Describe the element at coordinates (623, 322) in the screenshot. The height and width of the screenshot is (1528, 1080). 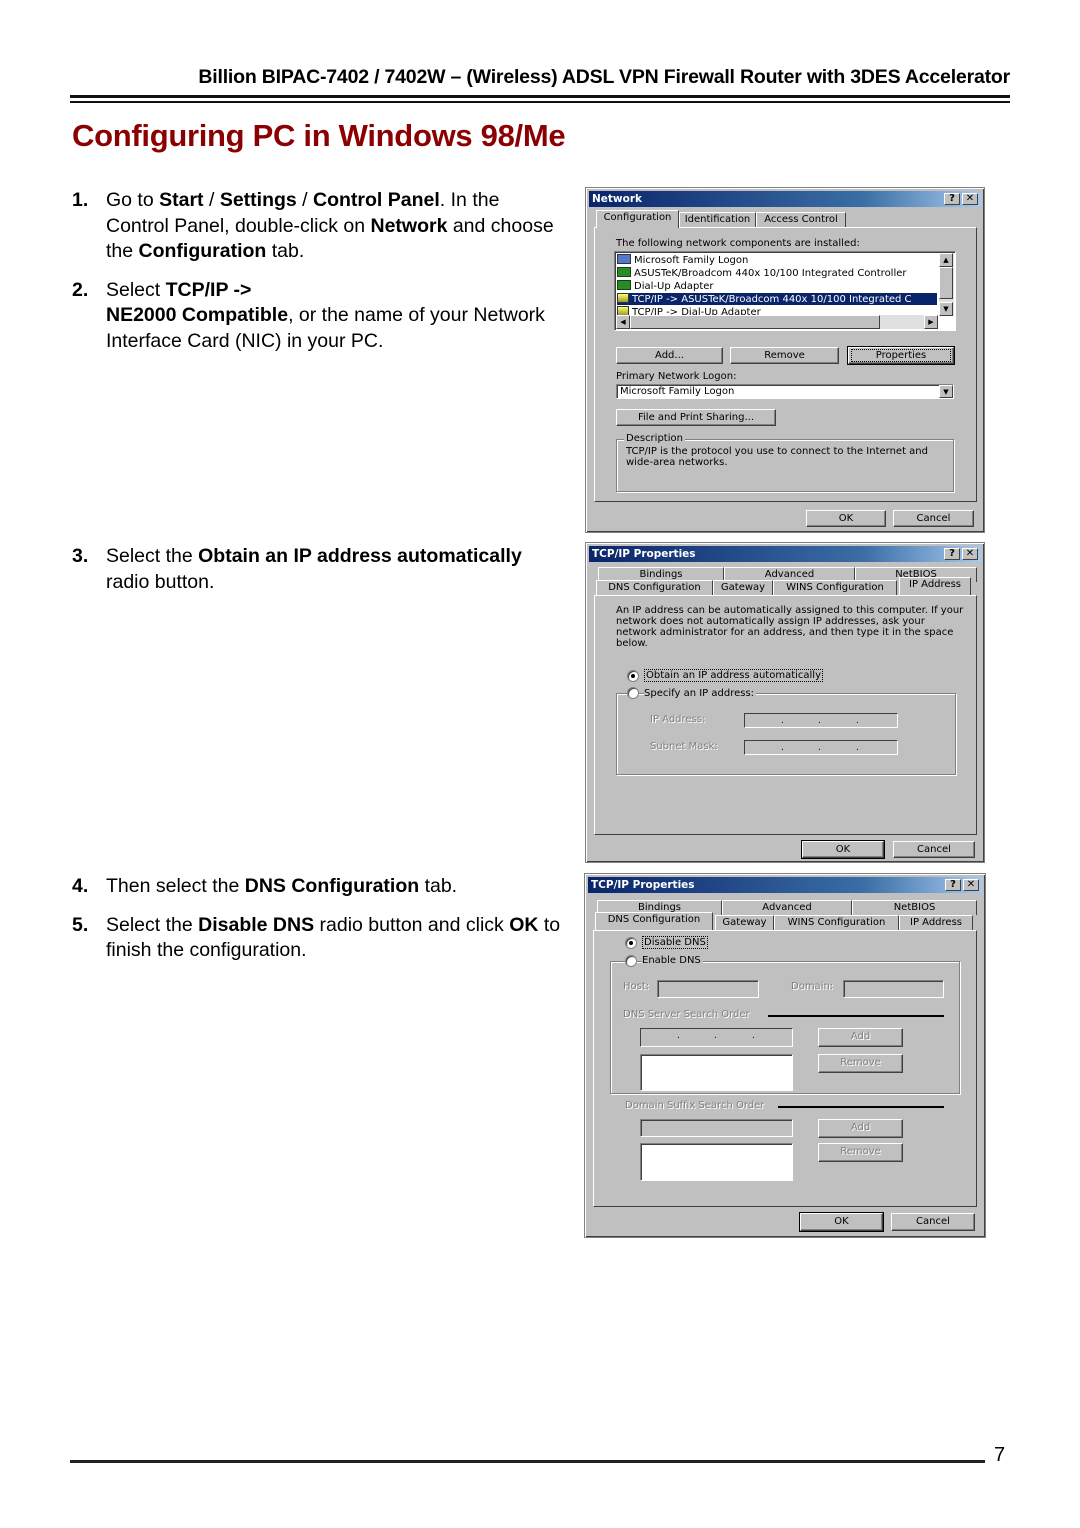
I see `scroll-left-icon: ◀` at that location.